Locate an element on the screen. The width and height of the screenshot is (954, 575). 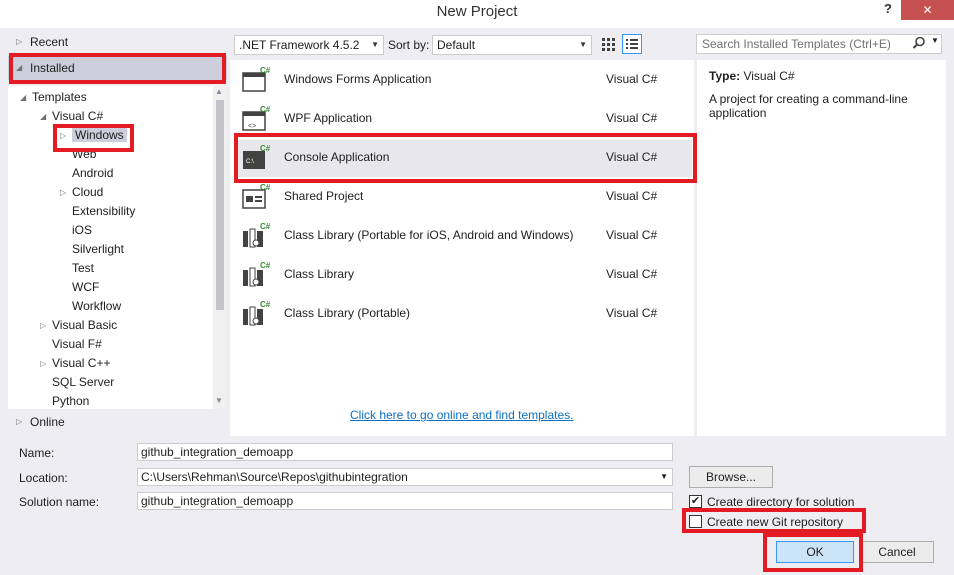
create-directory-label: Create directory for solution is located at coordinates (781, 502).